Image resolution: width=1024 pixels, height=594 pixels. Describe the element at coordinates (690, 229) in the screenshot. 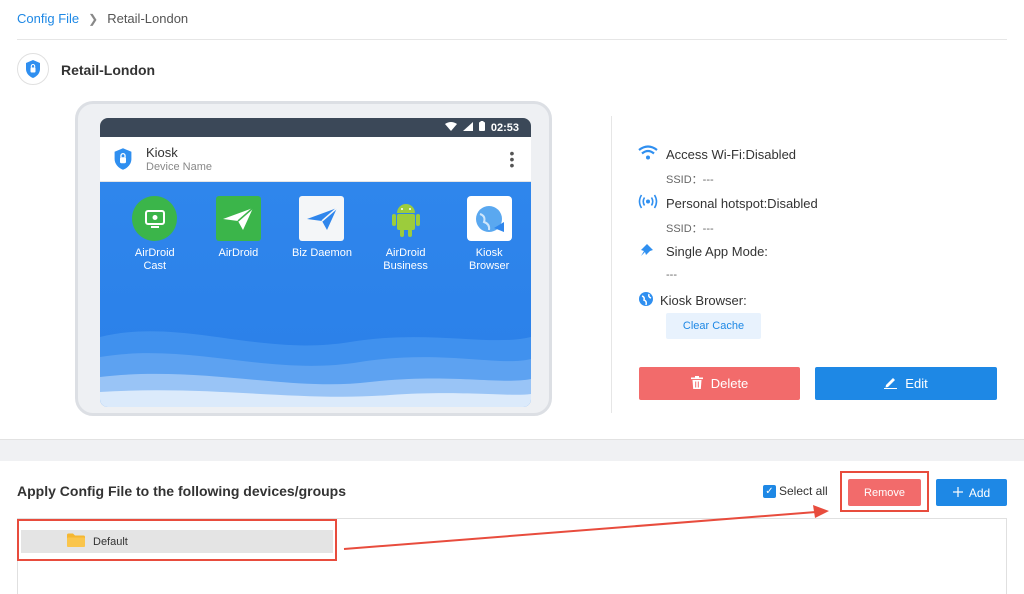

I see `hotspot-ssid: SSID：---` at that location.